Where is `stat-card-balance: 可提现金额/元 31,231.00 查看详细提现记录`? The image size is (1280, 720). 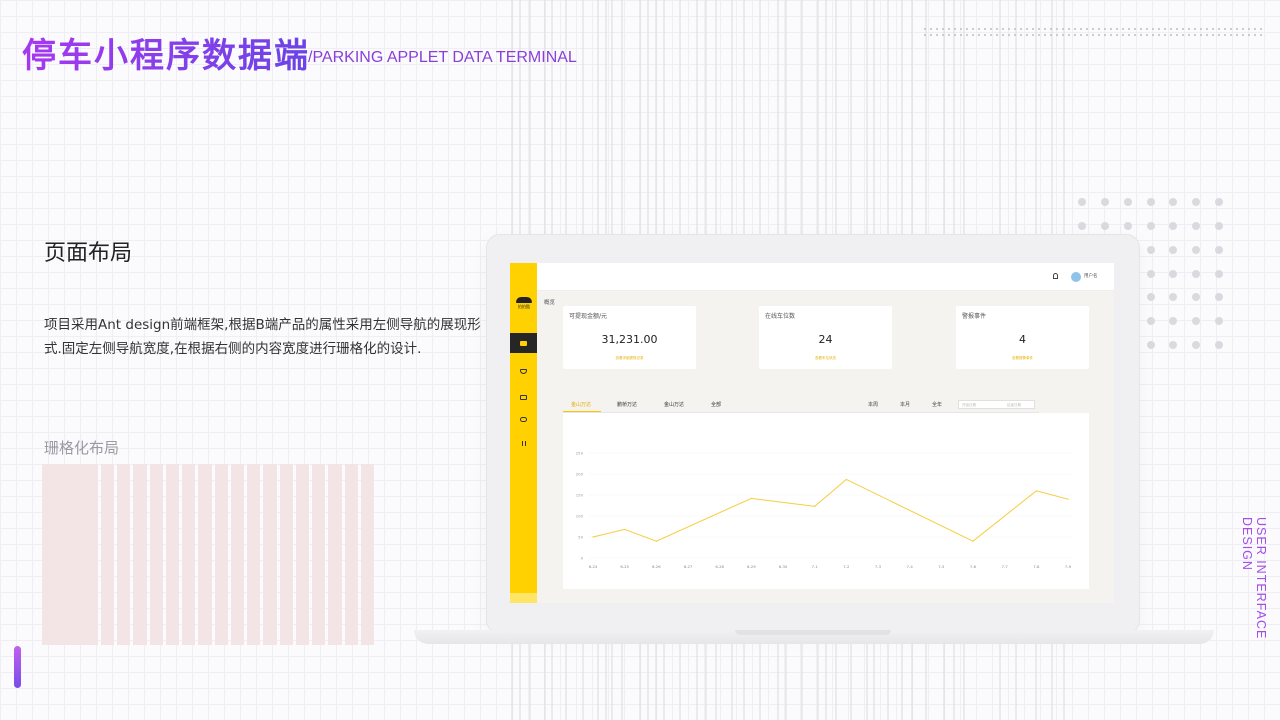 stat-card-balance: 可提现金额/元 31,231.00 查看详细提现记录 is located at coordinates (629, 337).